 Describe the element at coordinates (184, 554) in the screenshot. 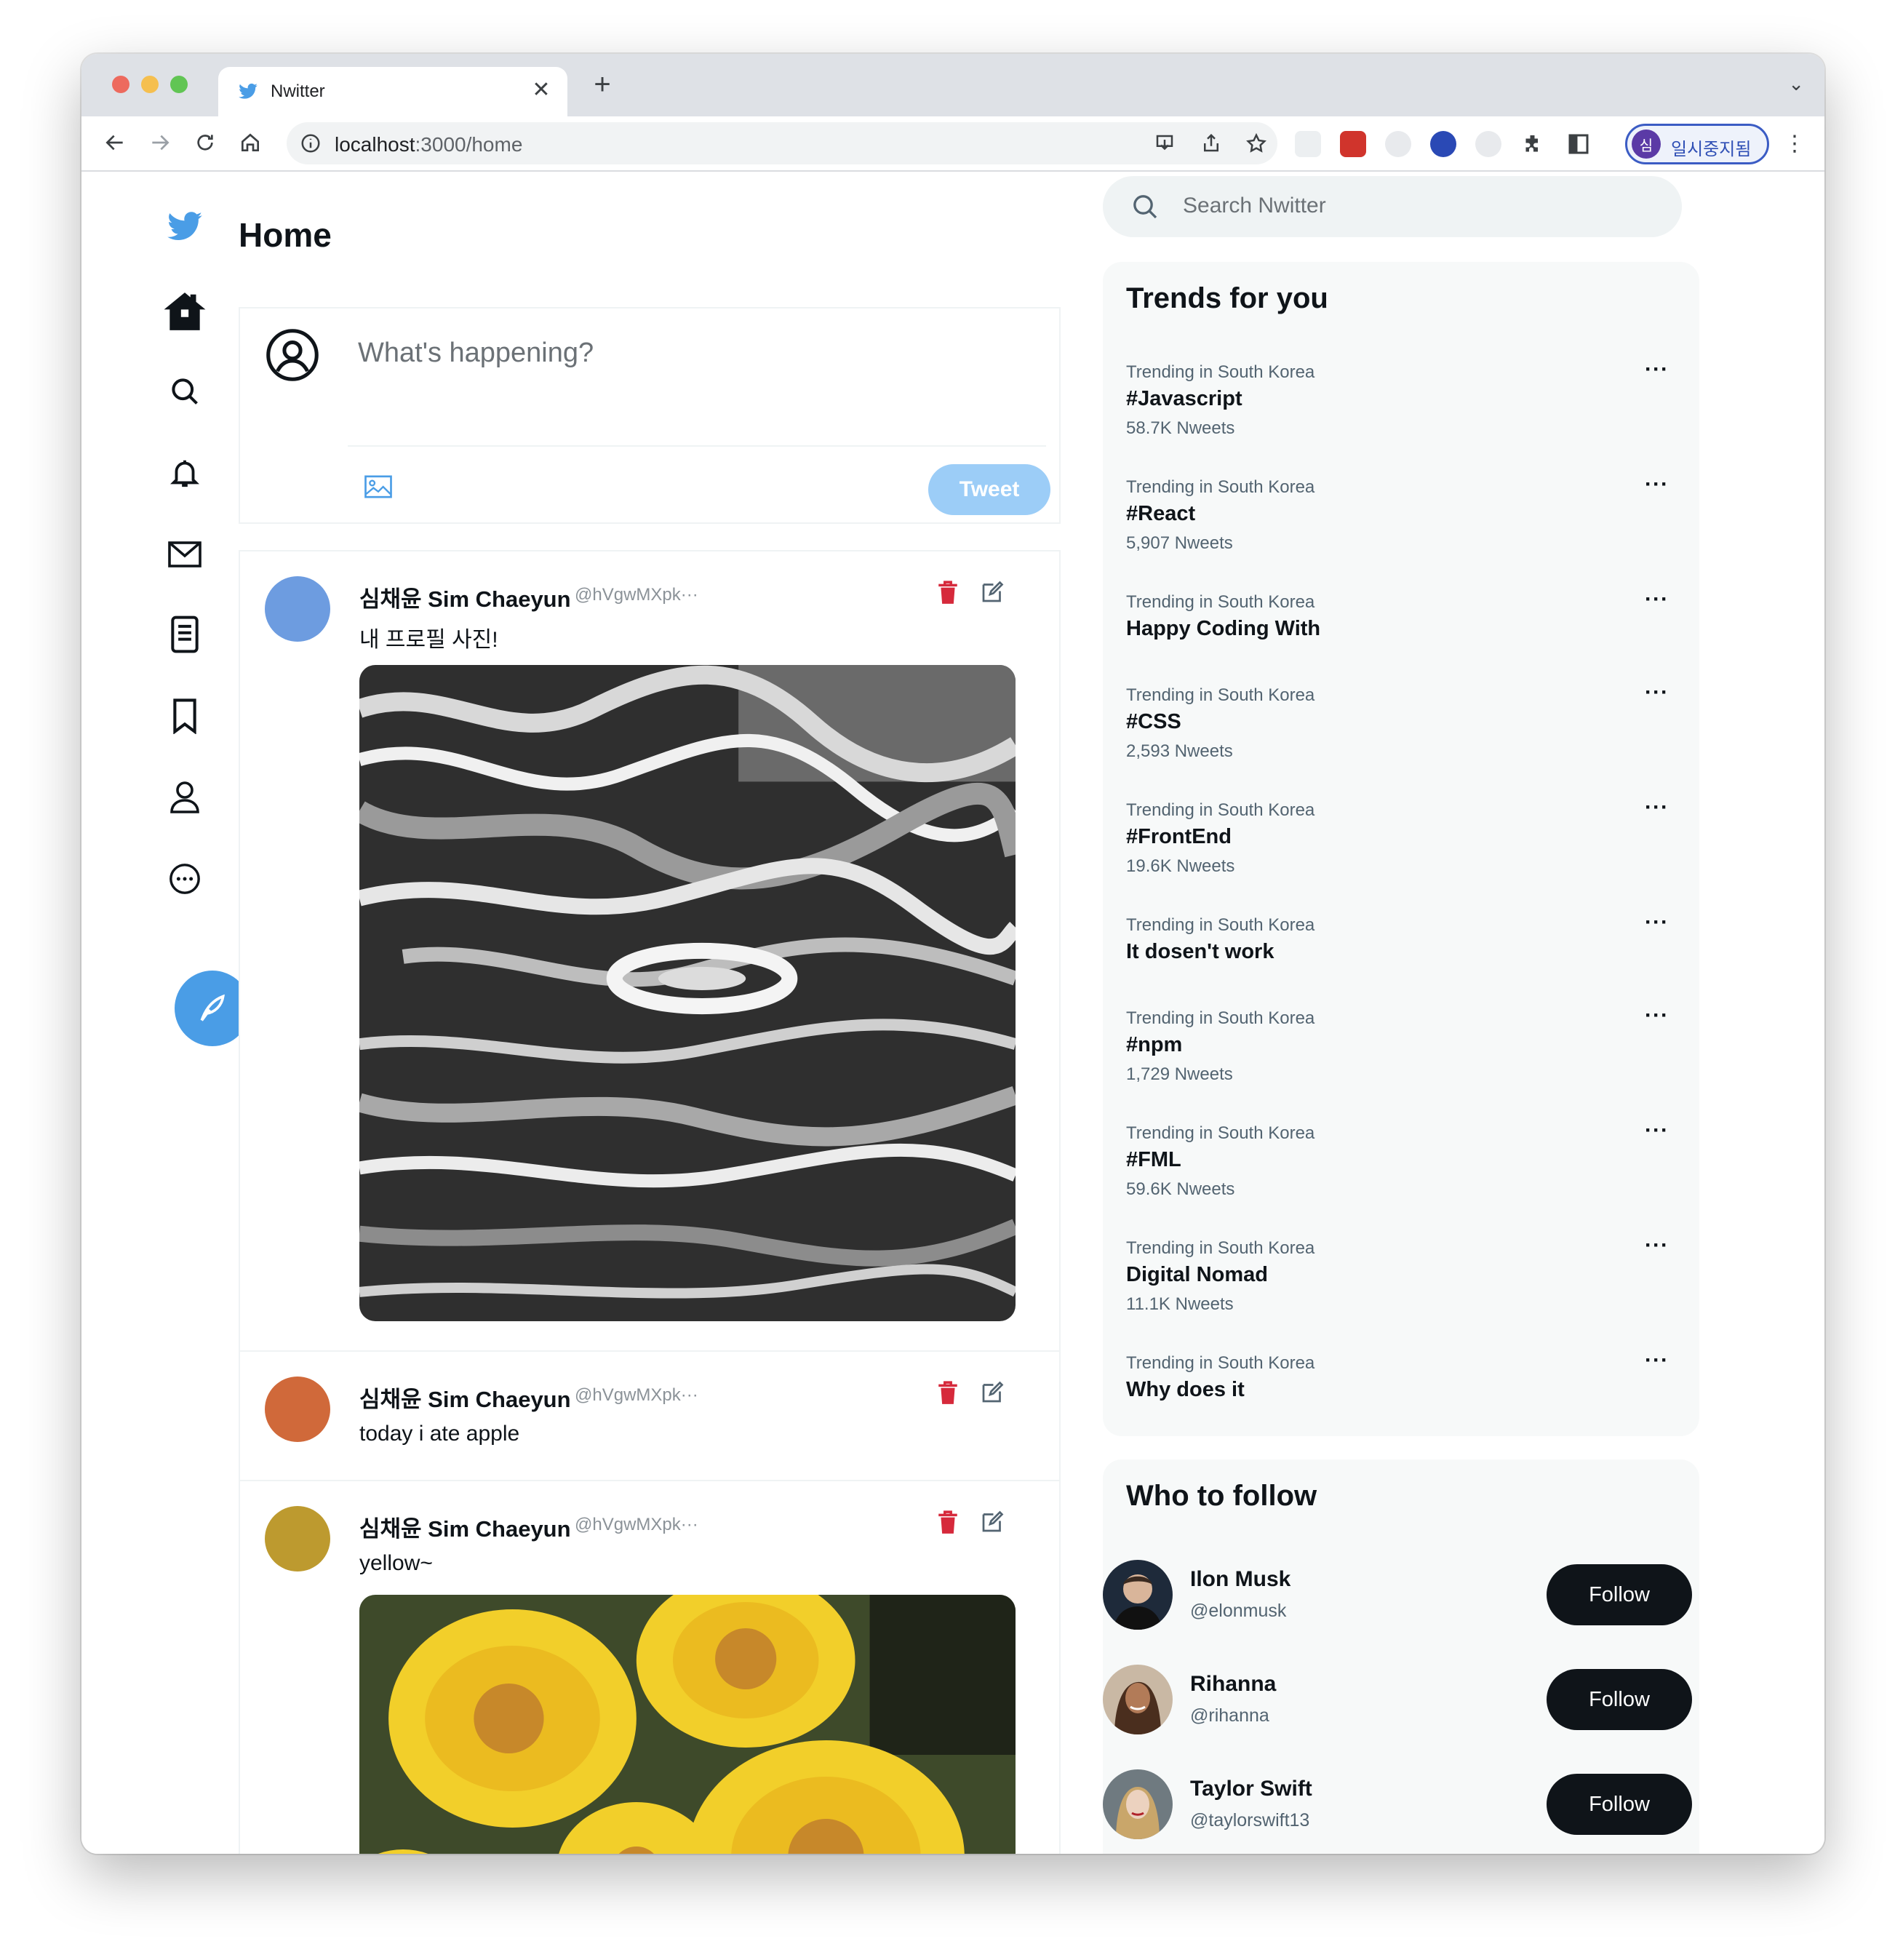

I see `mail-icon` at that location.